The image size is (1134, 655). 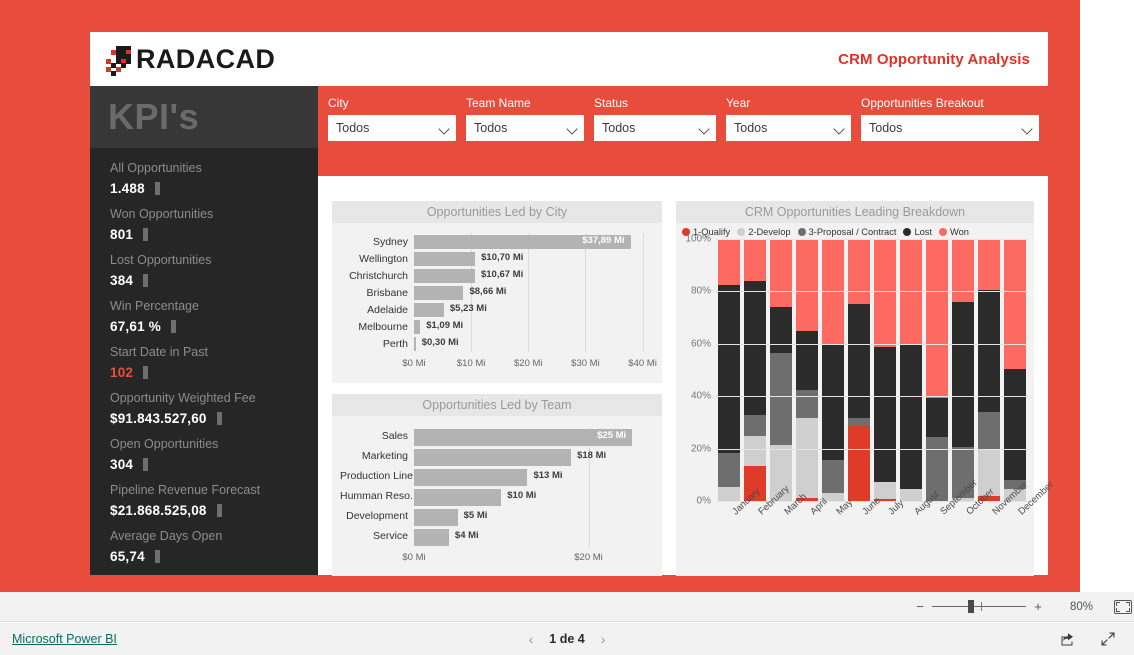 I want to click on bar-row: Sales $25 Mi, so click(x=497, y=437).